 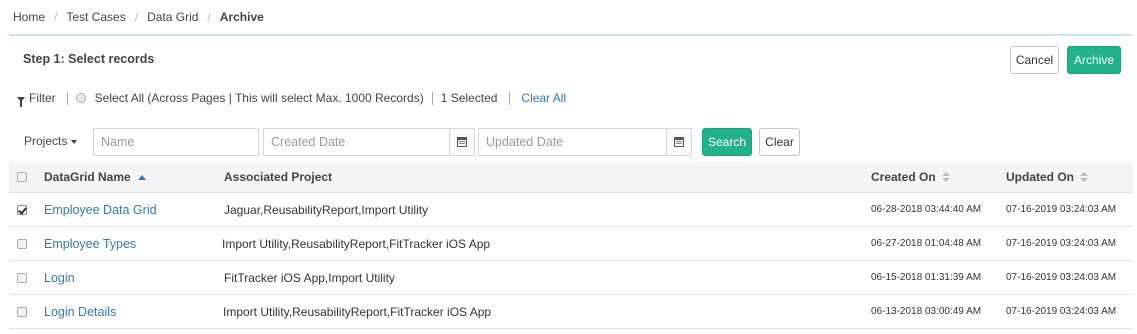 What do you see at coordinates (90, 244) in the screenshot?
I see `datagrid-name-link: Employee Types` at bounding box center [90, 244].